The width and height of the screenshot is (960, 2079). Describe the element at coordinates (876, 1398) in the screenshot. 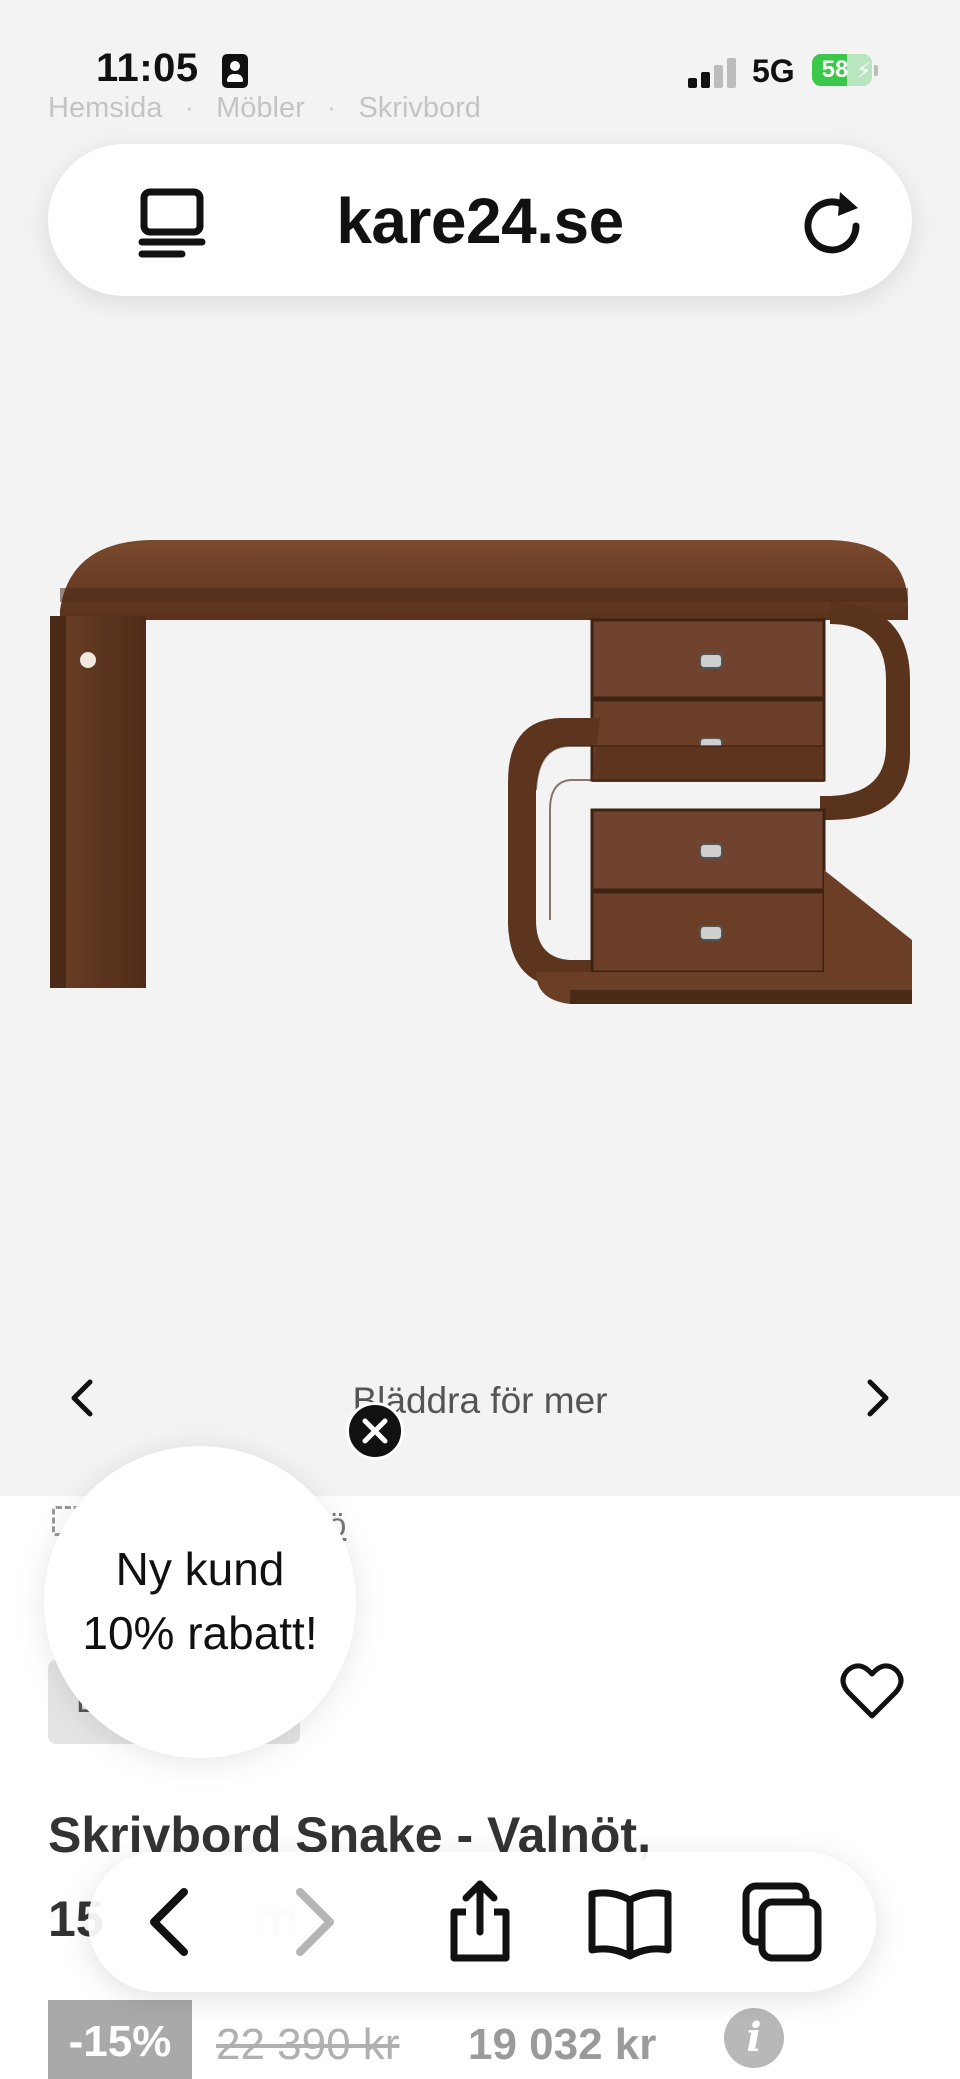

I see `chevron-right-icon` at that location.